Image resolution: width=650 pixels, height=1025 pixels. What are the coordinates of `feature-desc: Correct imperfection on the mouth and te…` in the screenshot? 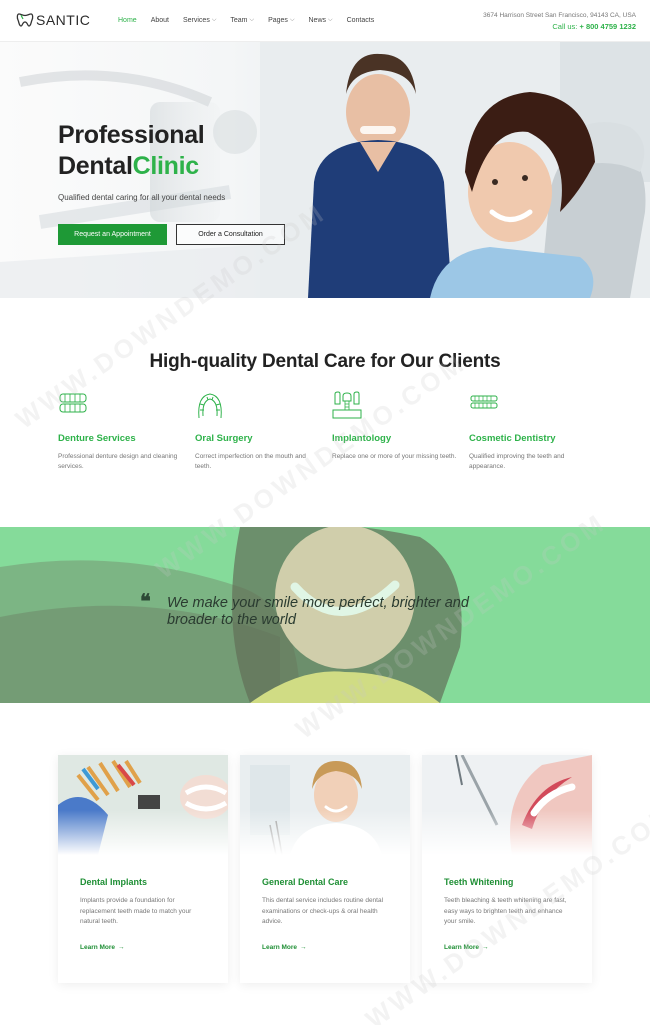 It's located at (250, 461).